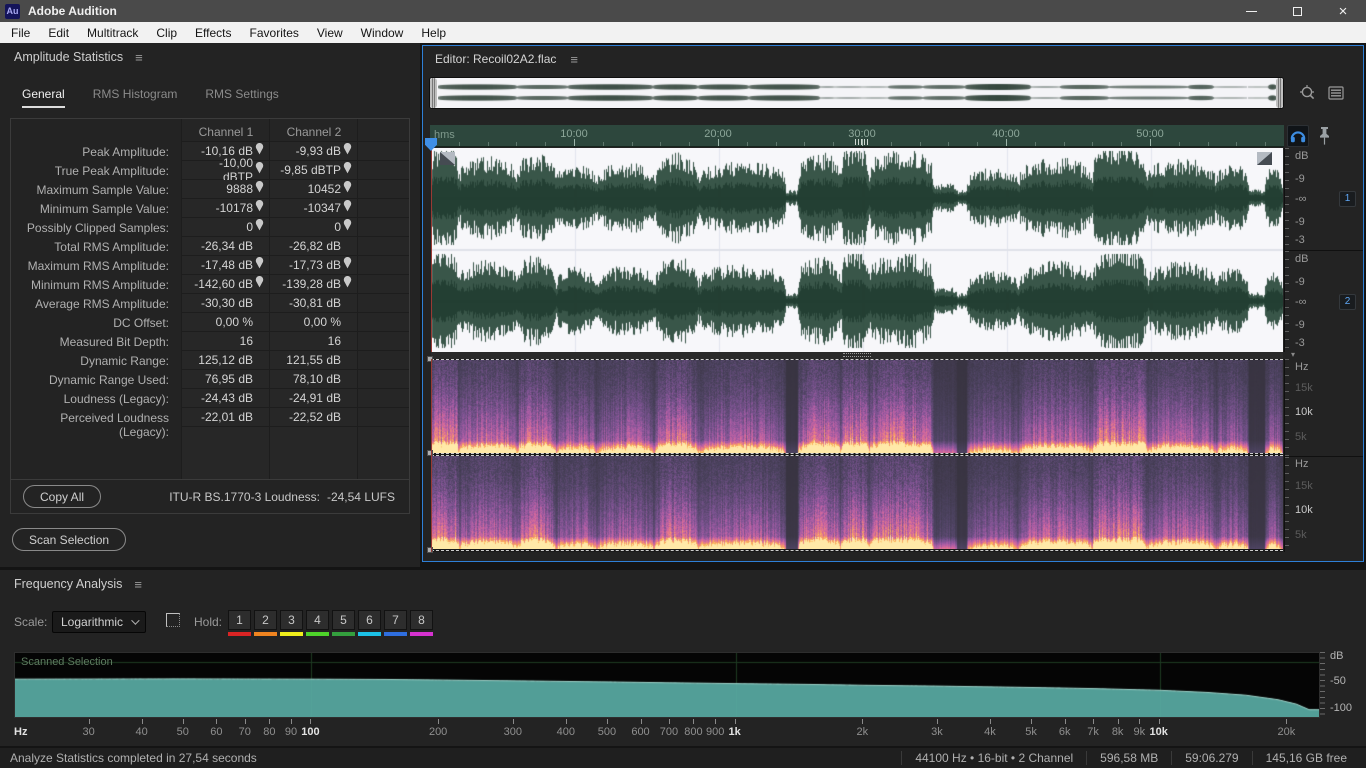 The image size is (1366, 768). I want to click on frequency-curve-canvas, so click(667, 685).